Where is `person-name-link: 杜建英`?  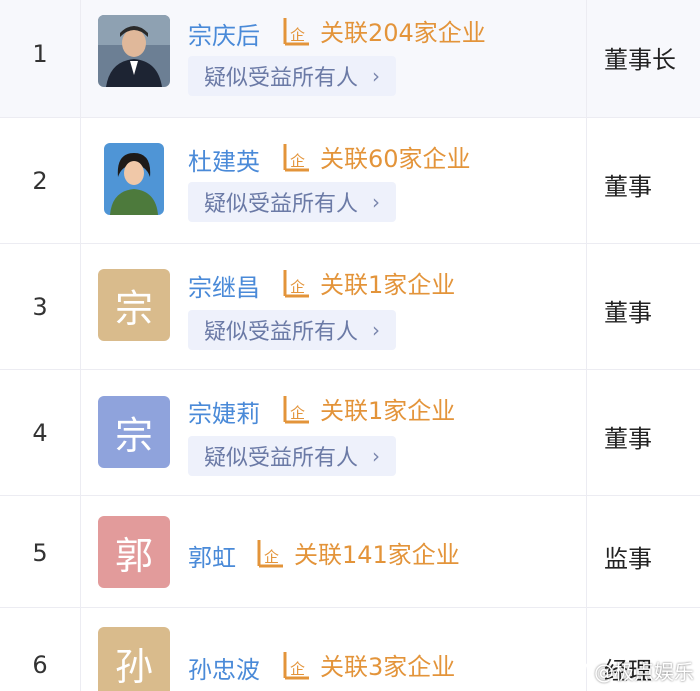
person-name-link: 杜建英 is located at coordinates (224, 159).